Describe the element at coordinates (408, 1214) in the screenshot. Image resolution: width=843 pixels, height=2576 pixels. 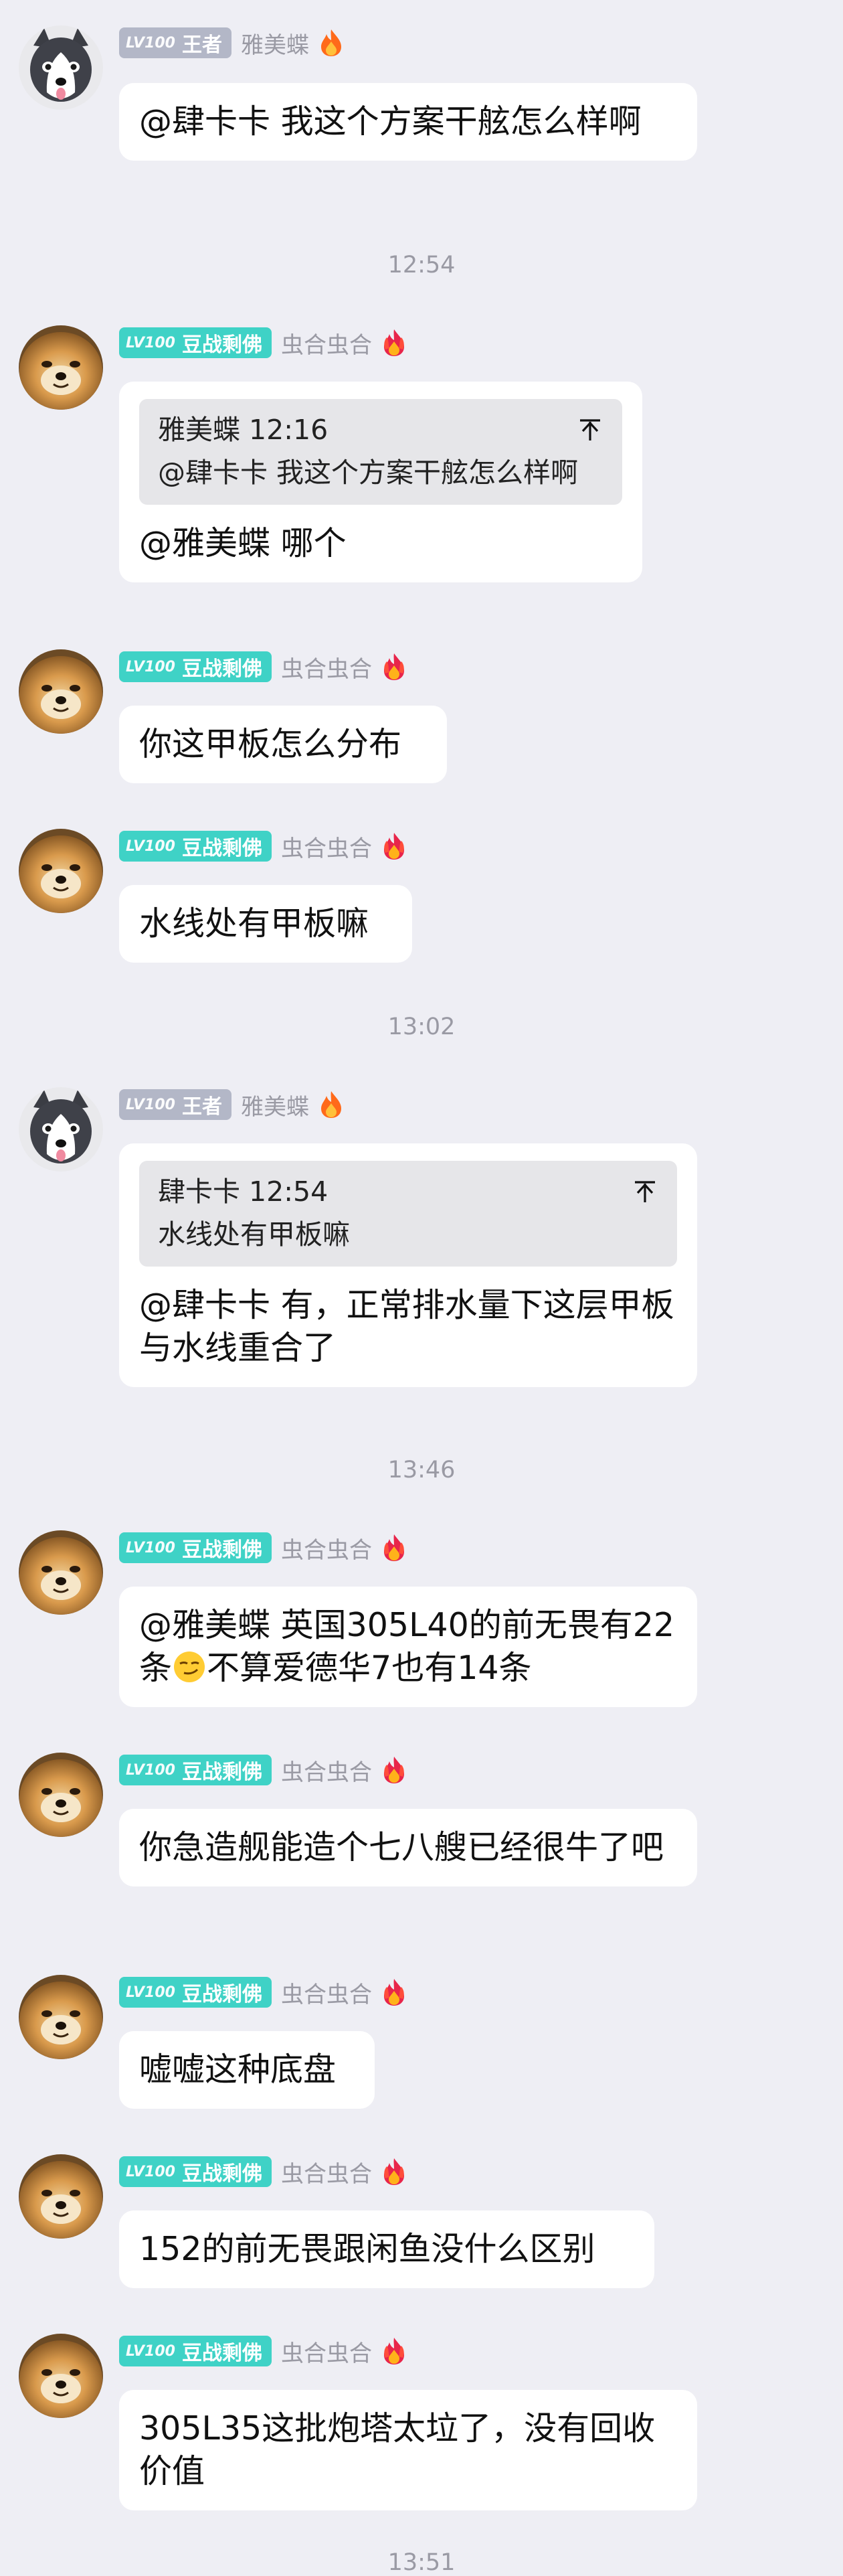
I see `quoted-message: 肆卡卡 12:54 水线处有甲板嘛` at that location.